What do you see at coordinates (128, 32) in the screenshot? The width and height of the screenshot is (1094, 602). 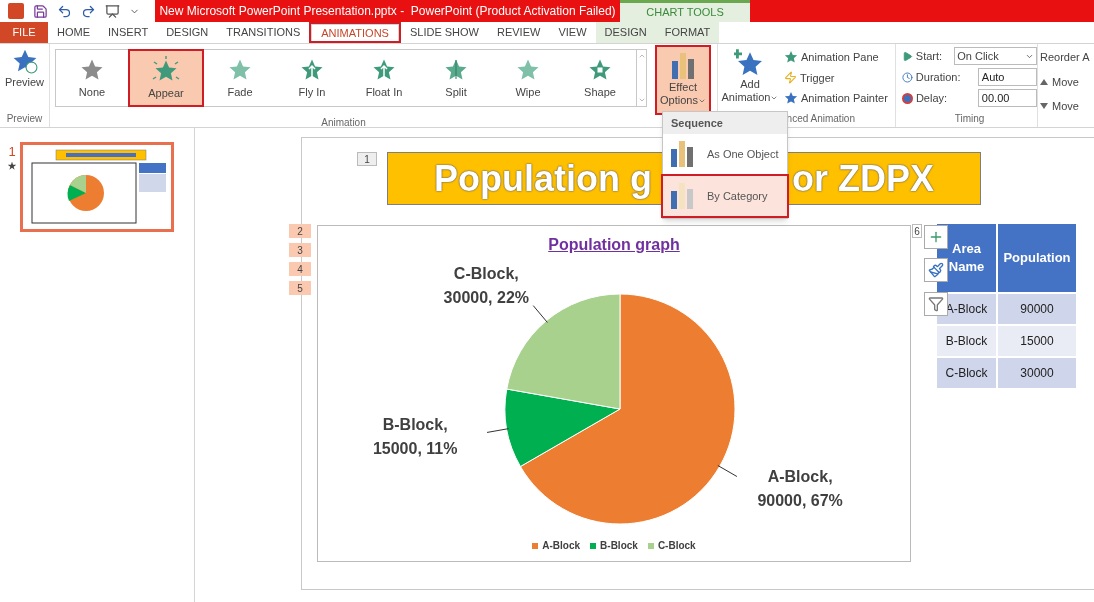 I see `ribbon-tab: INSERT` at bounding box center [128, 32].